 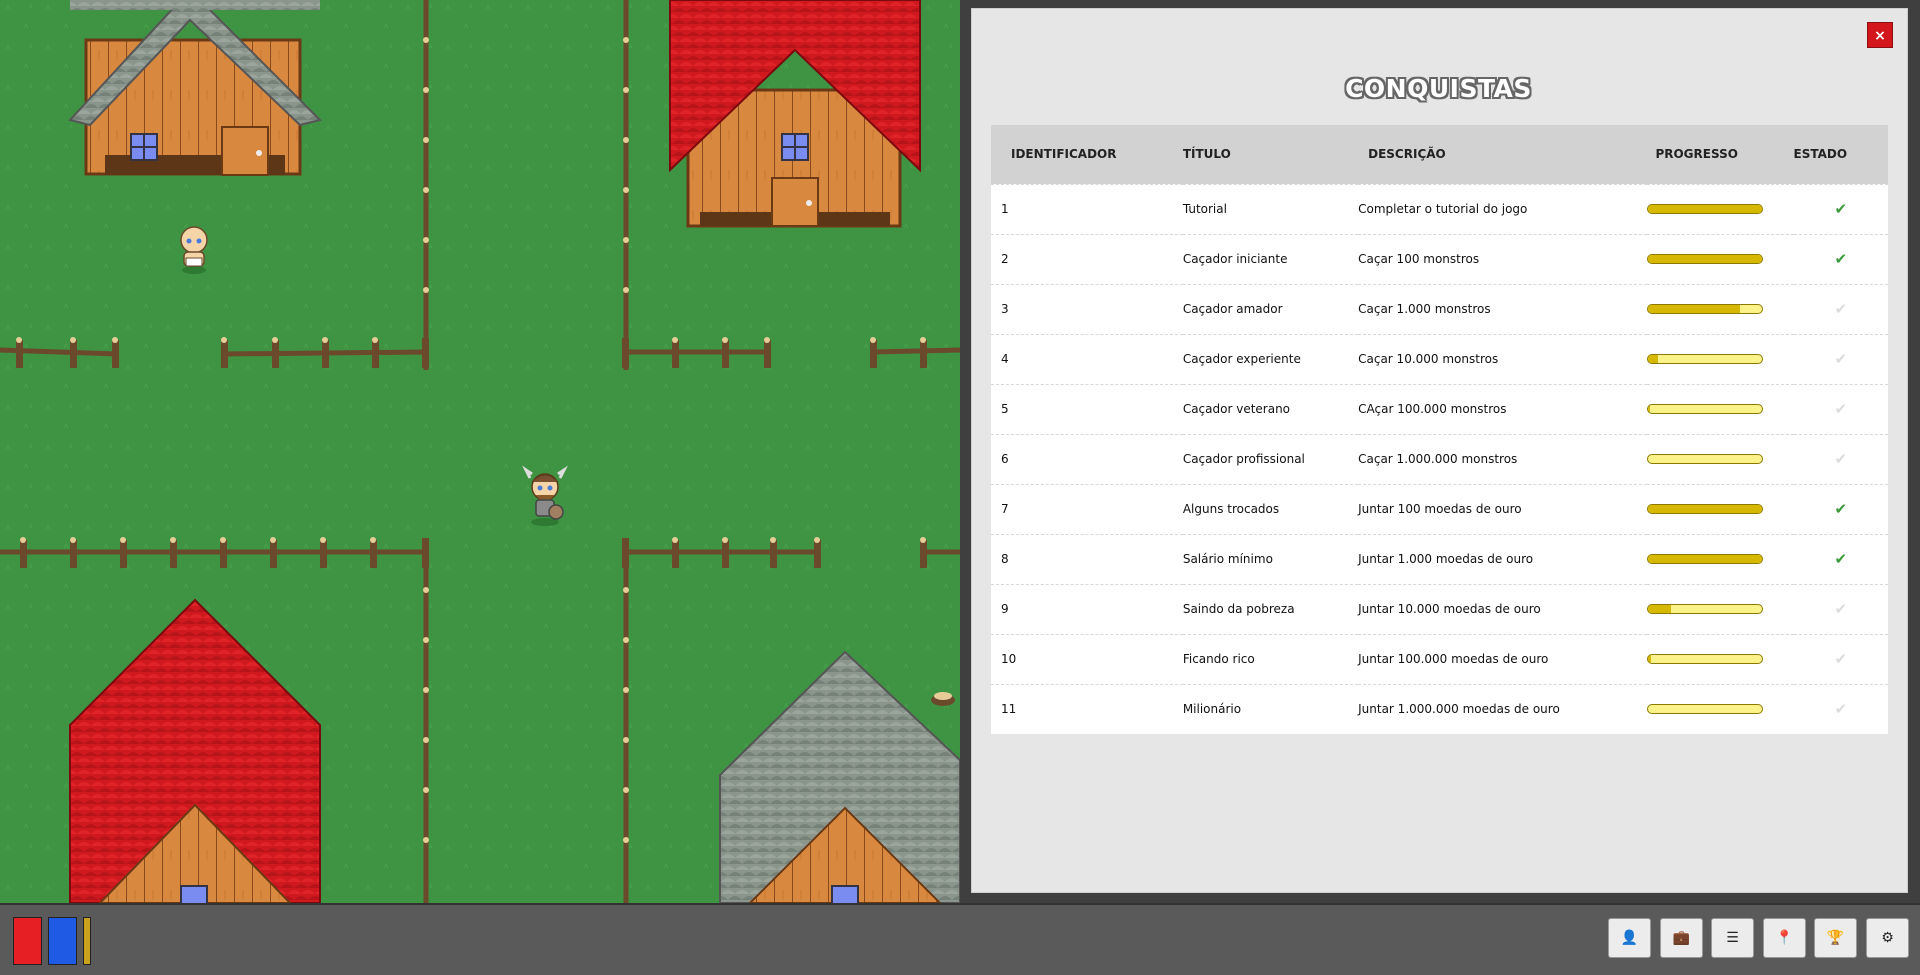 I want to click on settings-button: ⚙, so click(x=1887, y=938).